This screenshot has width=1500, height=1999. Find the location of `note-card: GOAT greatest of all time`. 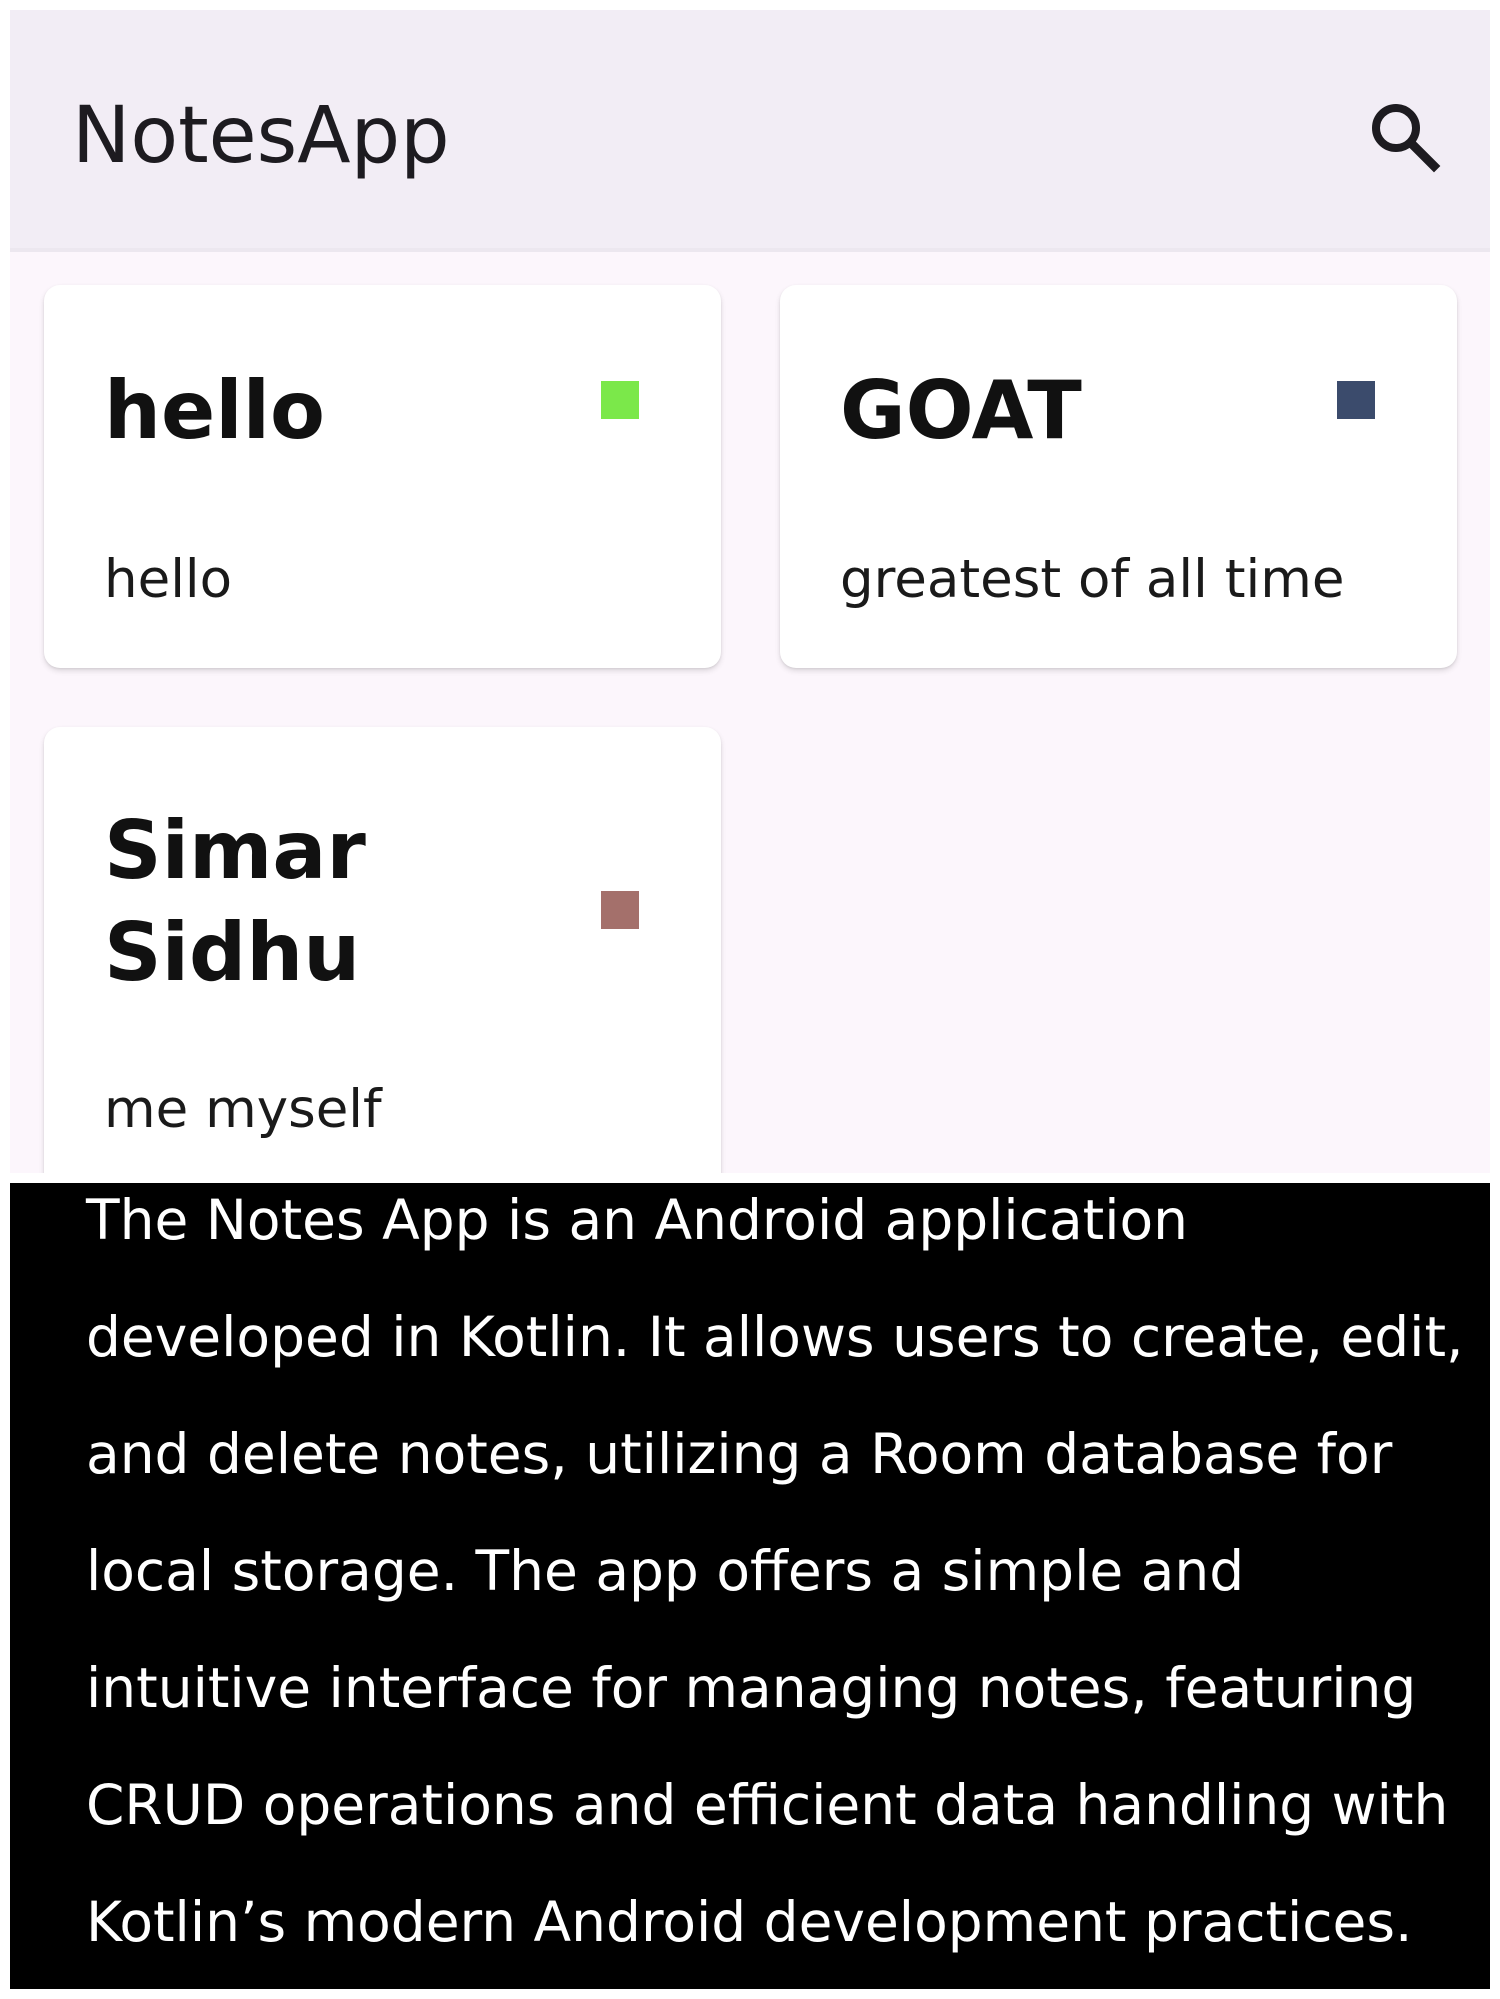

note-card: GOAT greatest of all time is located at coordinates (1118, 476).